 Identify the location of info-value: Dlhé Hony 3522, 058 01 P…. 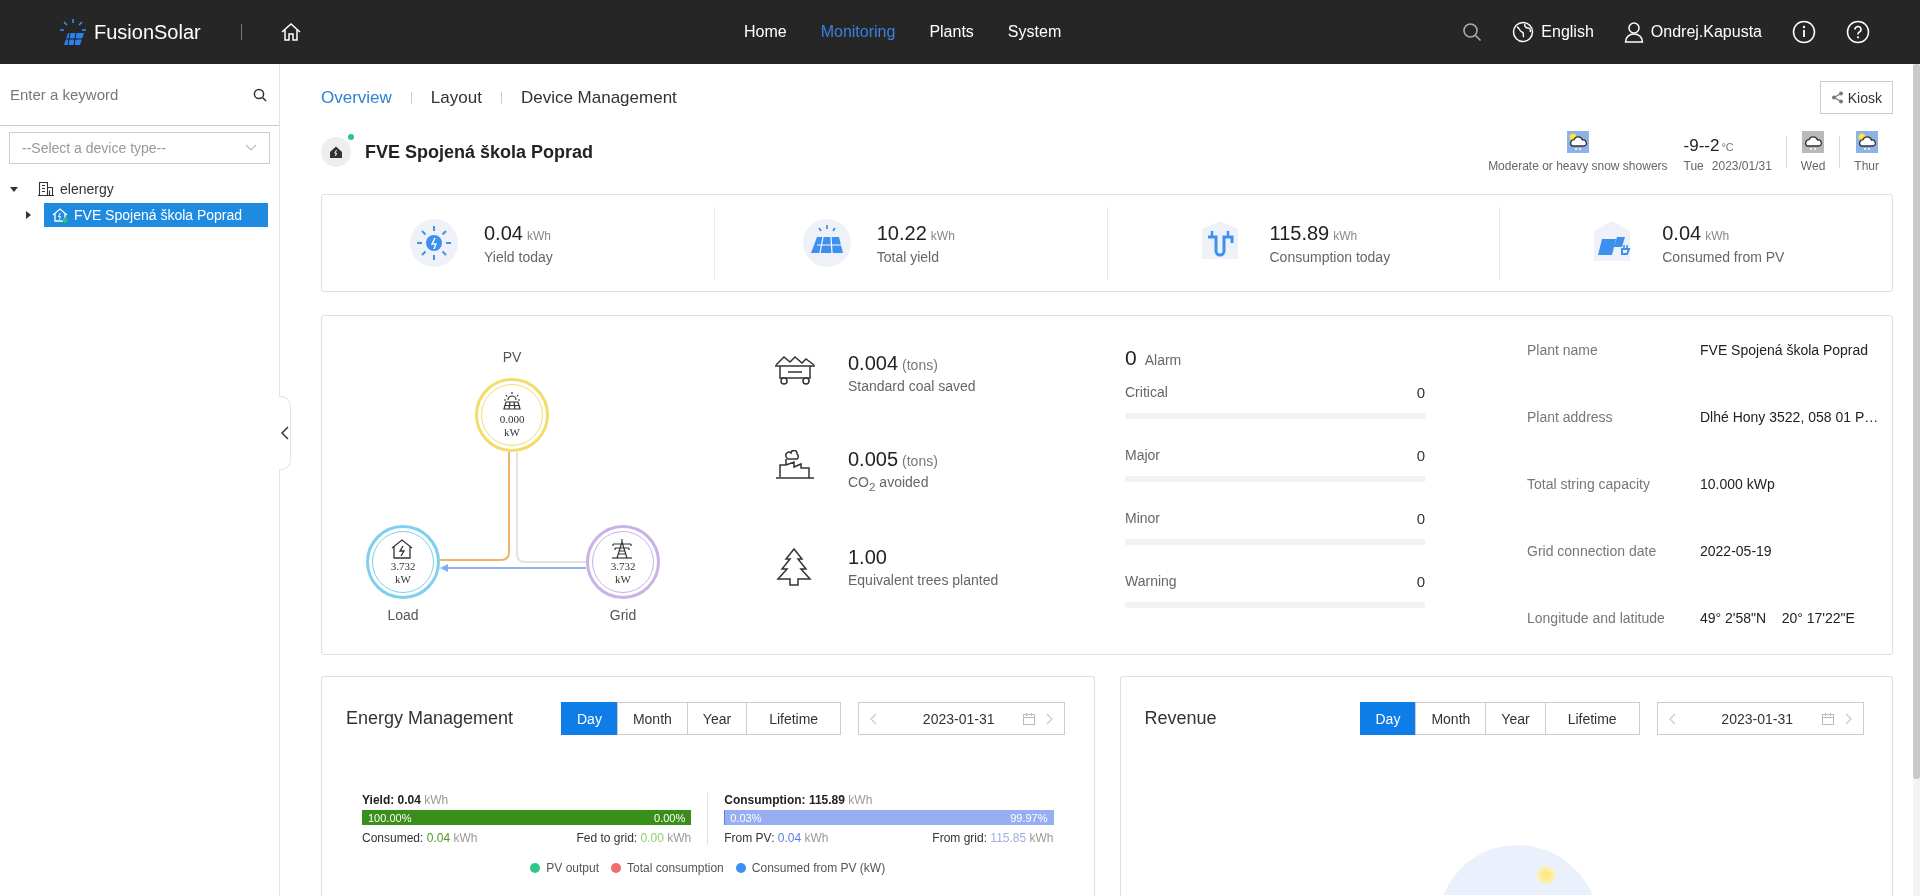
(1789, 418).